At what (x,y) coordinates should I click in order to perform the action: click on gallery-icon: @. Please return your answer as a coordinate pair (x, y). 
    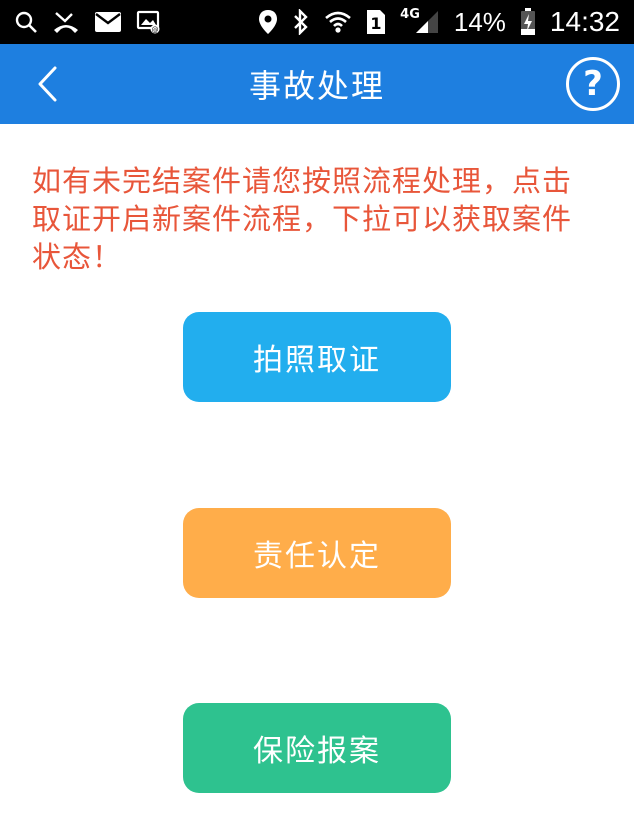
    Looking at the image, I should click on (149, 22).